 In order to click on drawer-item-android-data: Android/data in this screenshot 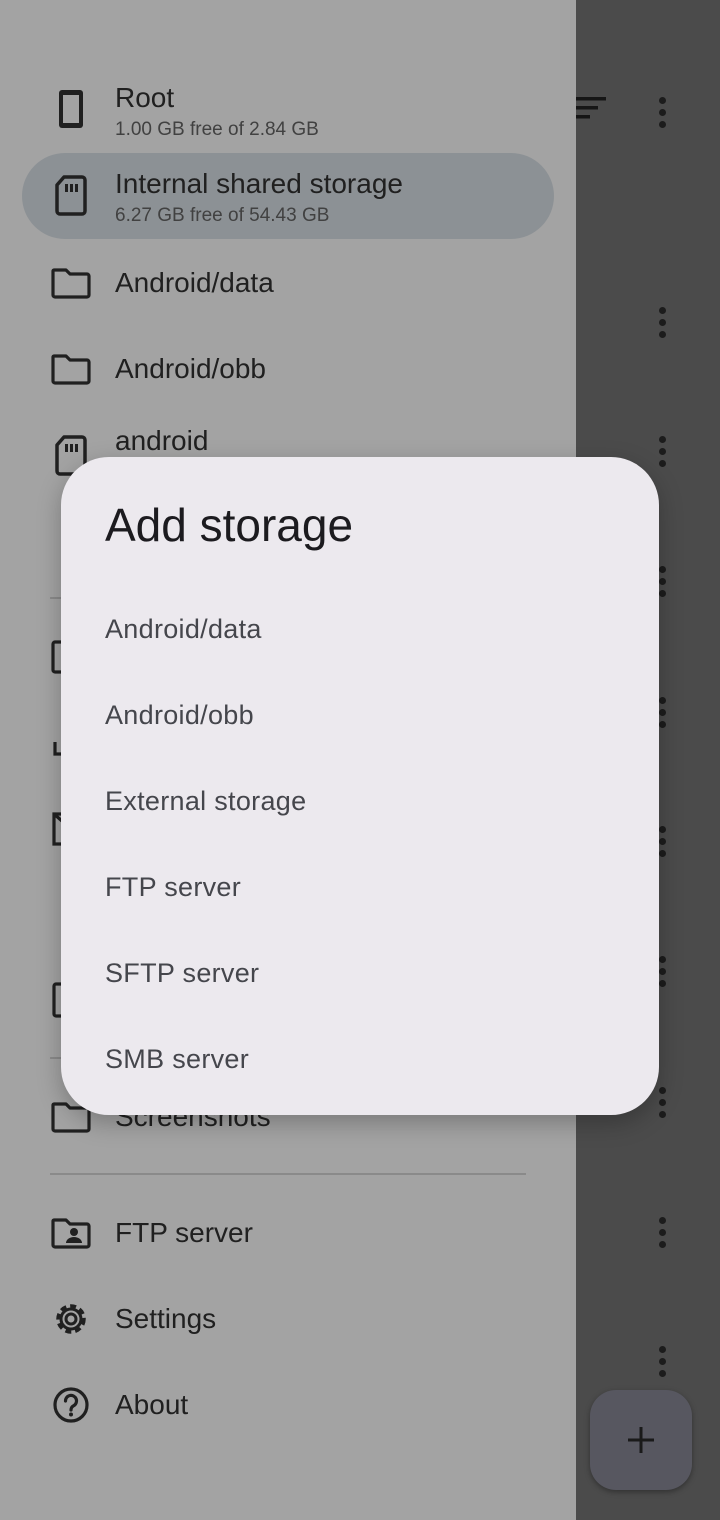, I will do `click(288, 285)`.